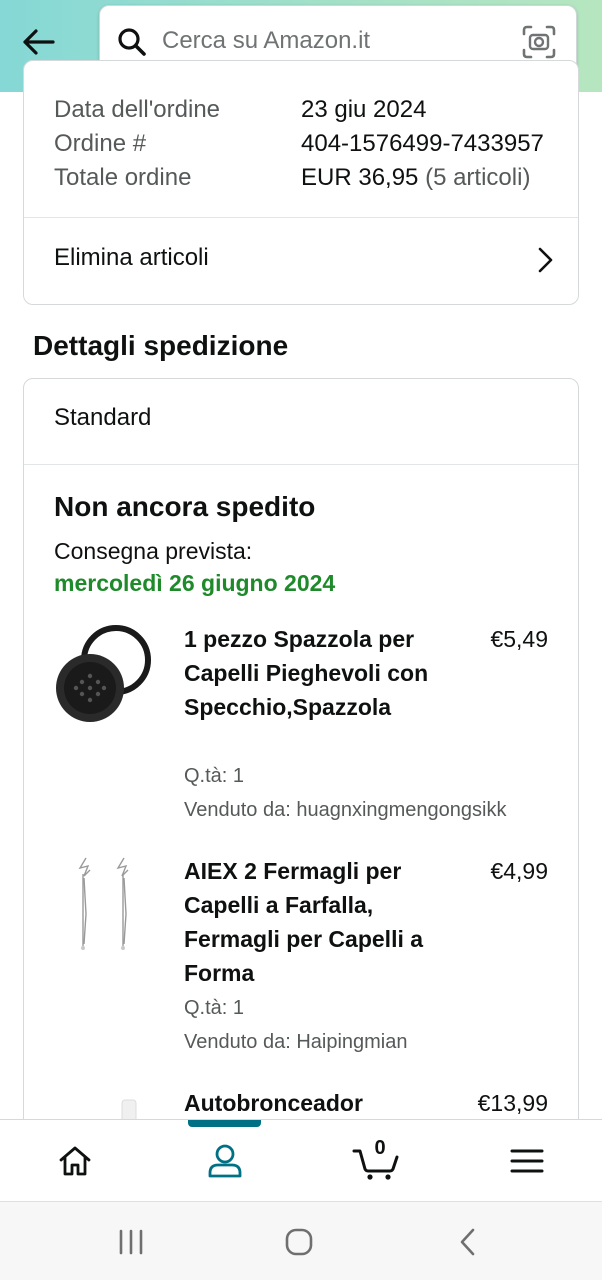 The height and width of the screenshot is (1280, 602). What do you see at coordinates (519, 639) in the screenshot?
I see `item-price: €5,49` at bounding box center [519, 639].